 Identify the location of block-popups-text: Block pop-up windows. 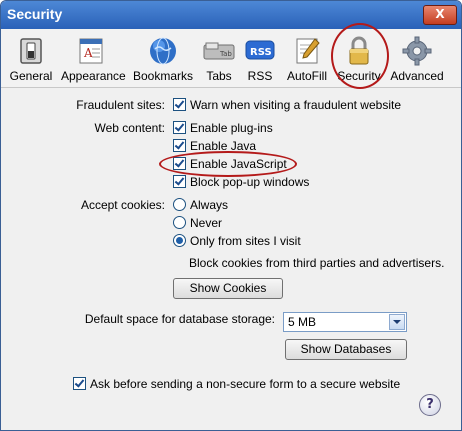
(250, 182).